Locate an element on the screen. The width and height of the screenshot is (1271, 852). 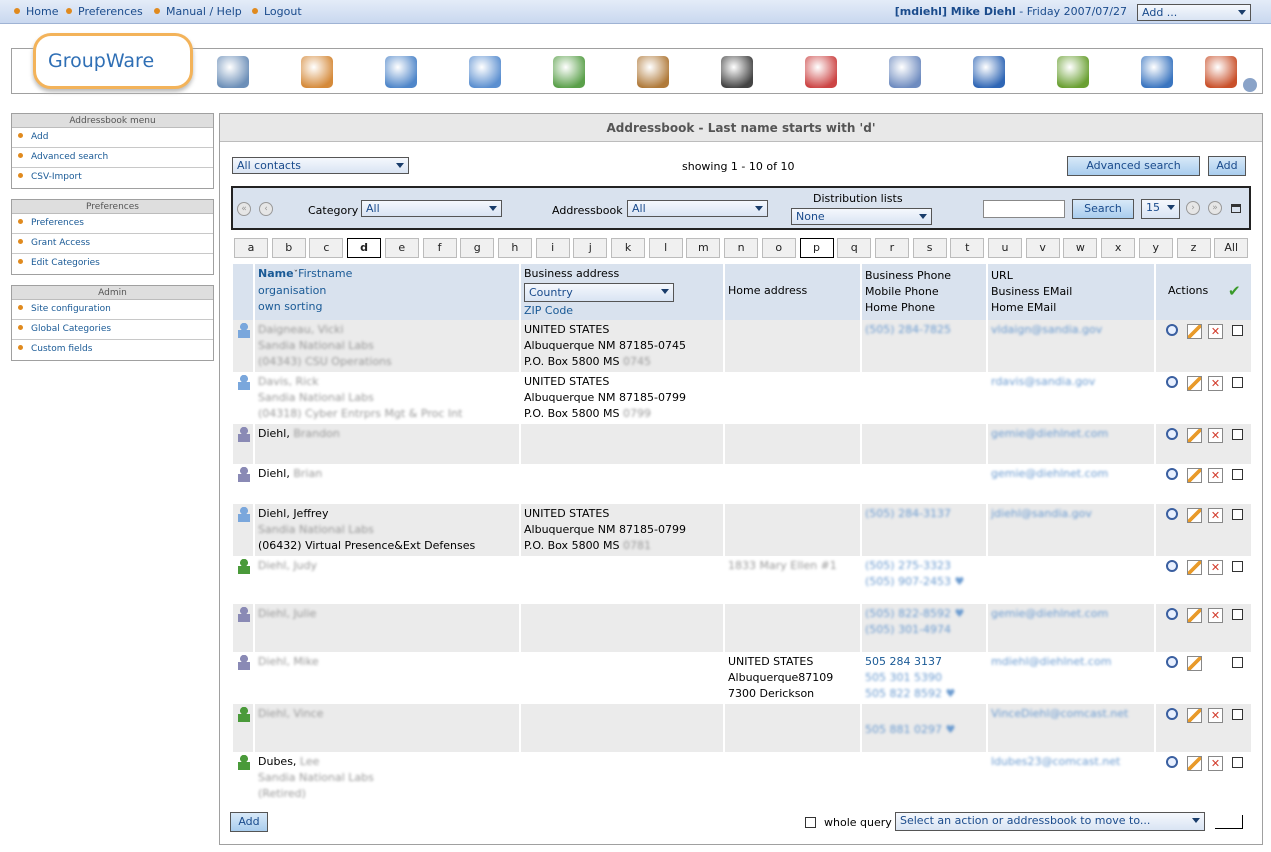
sidebar-item-advanced-search: Advanced search is located at coordinates (112, 158).